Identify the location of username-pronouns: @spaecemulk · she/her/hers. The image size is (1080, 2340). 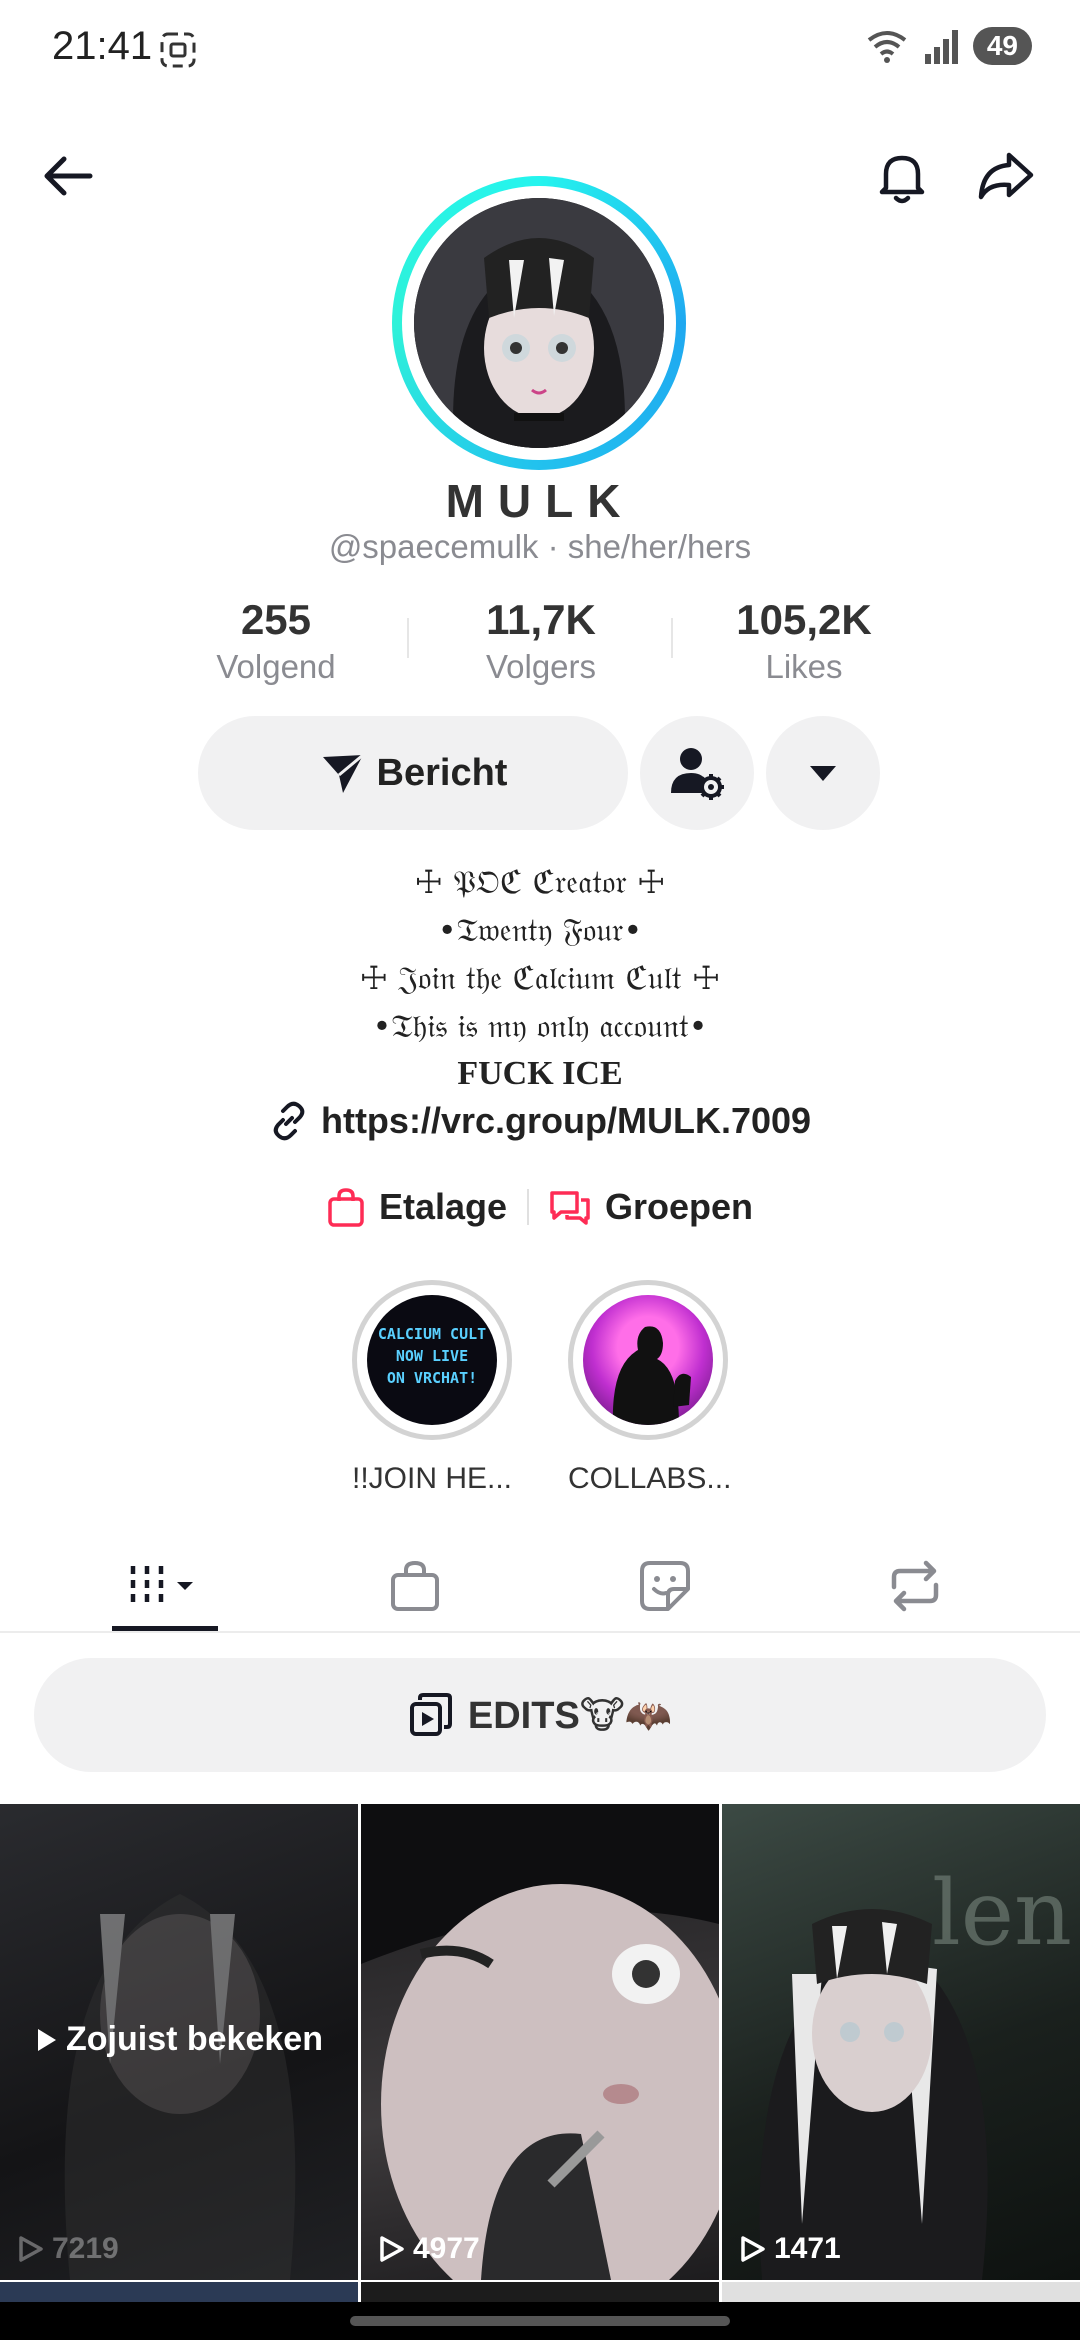
(540, 546).